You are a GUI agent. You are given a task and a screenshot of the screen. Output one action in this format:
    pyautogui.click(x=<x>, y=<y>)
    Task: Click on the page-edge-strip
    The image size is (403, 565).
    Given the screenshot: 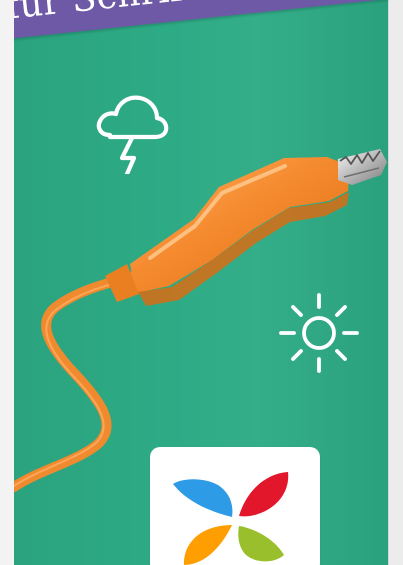 What is the action you would take?
    pyautogui.click(x=395, y=282)
    